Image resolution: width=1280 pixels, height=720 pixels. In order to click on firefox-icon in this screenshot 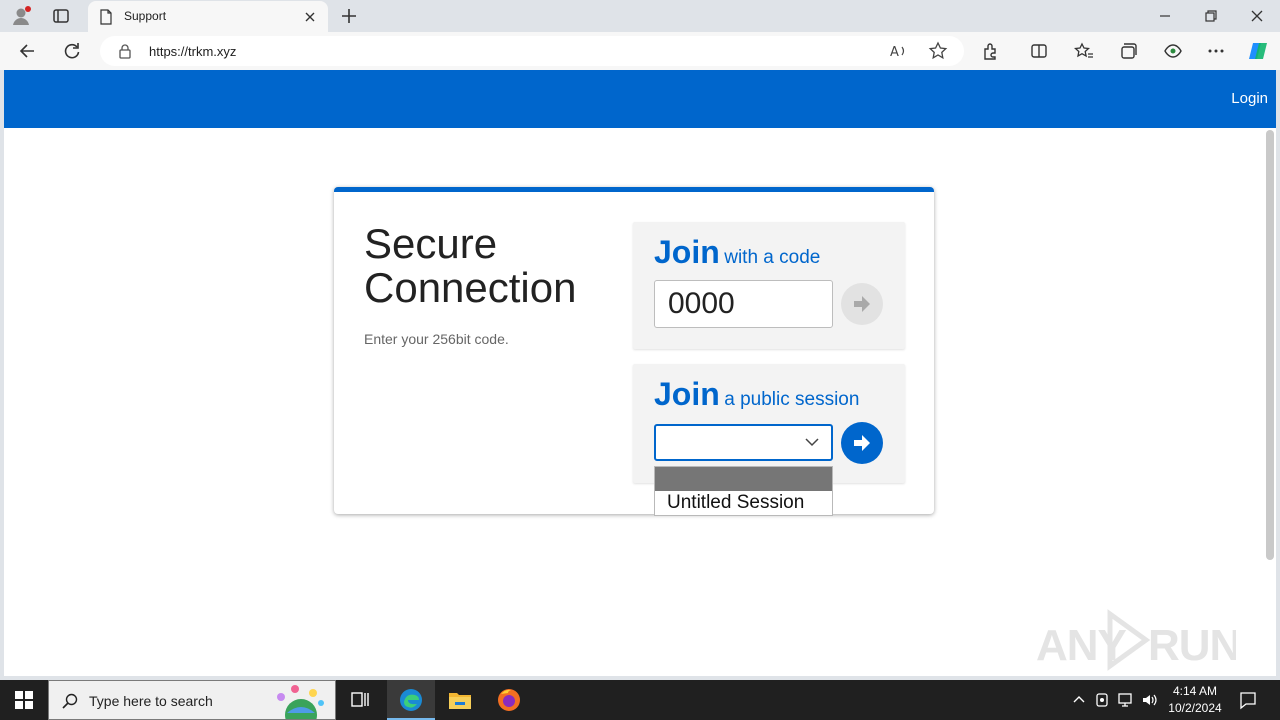, I will do `click(509, 700)`.